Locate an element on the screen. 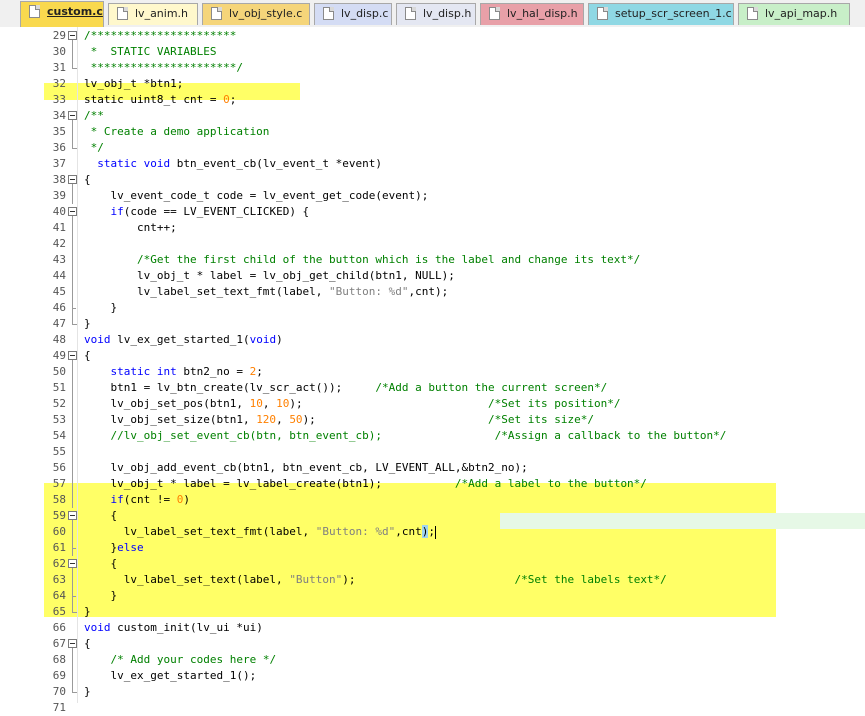 Image resolution: width=865 pixels, height=716 pixels. line-number: 43 is located at coordinates (59, 259).